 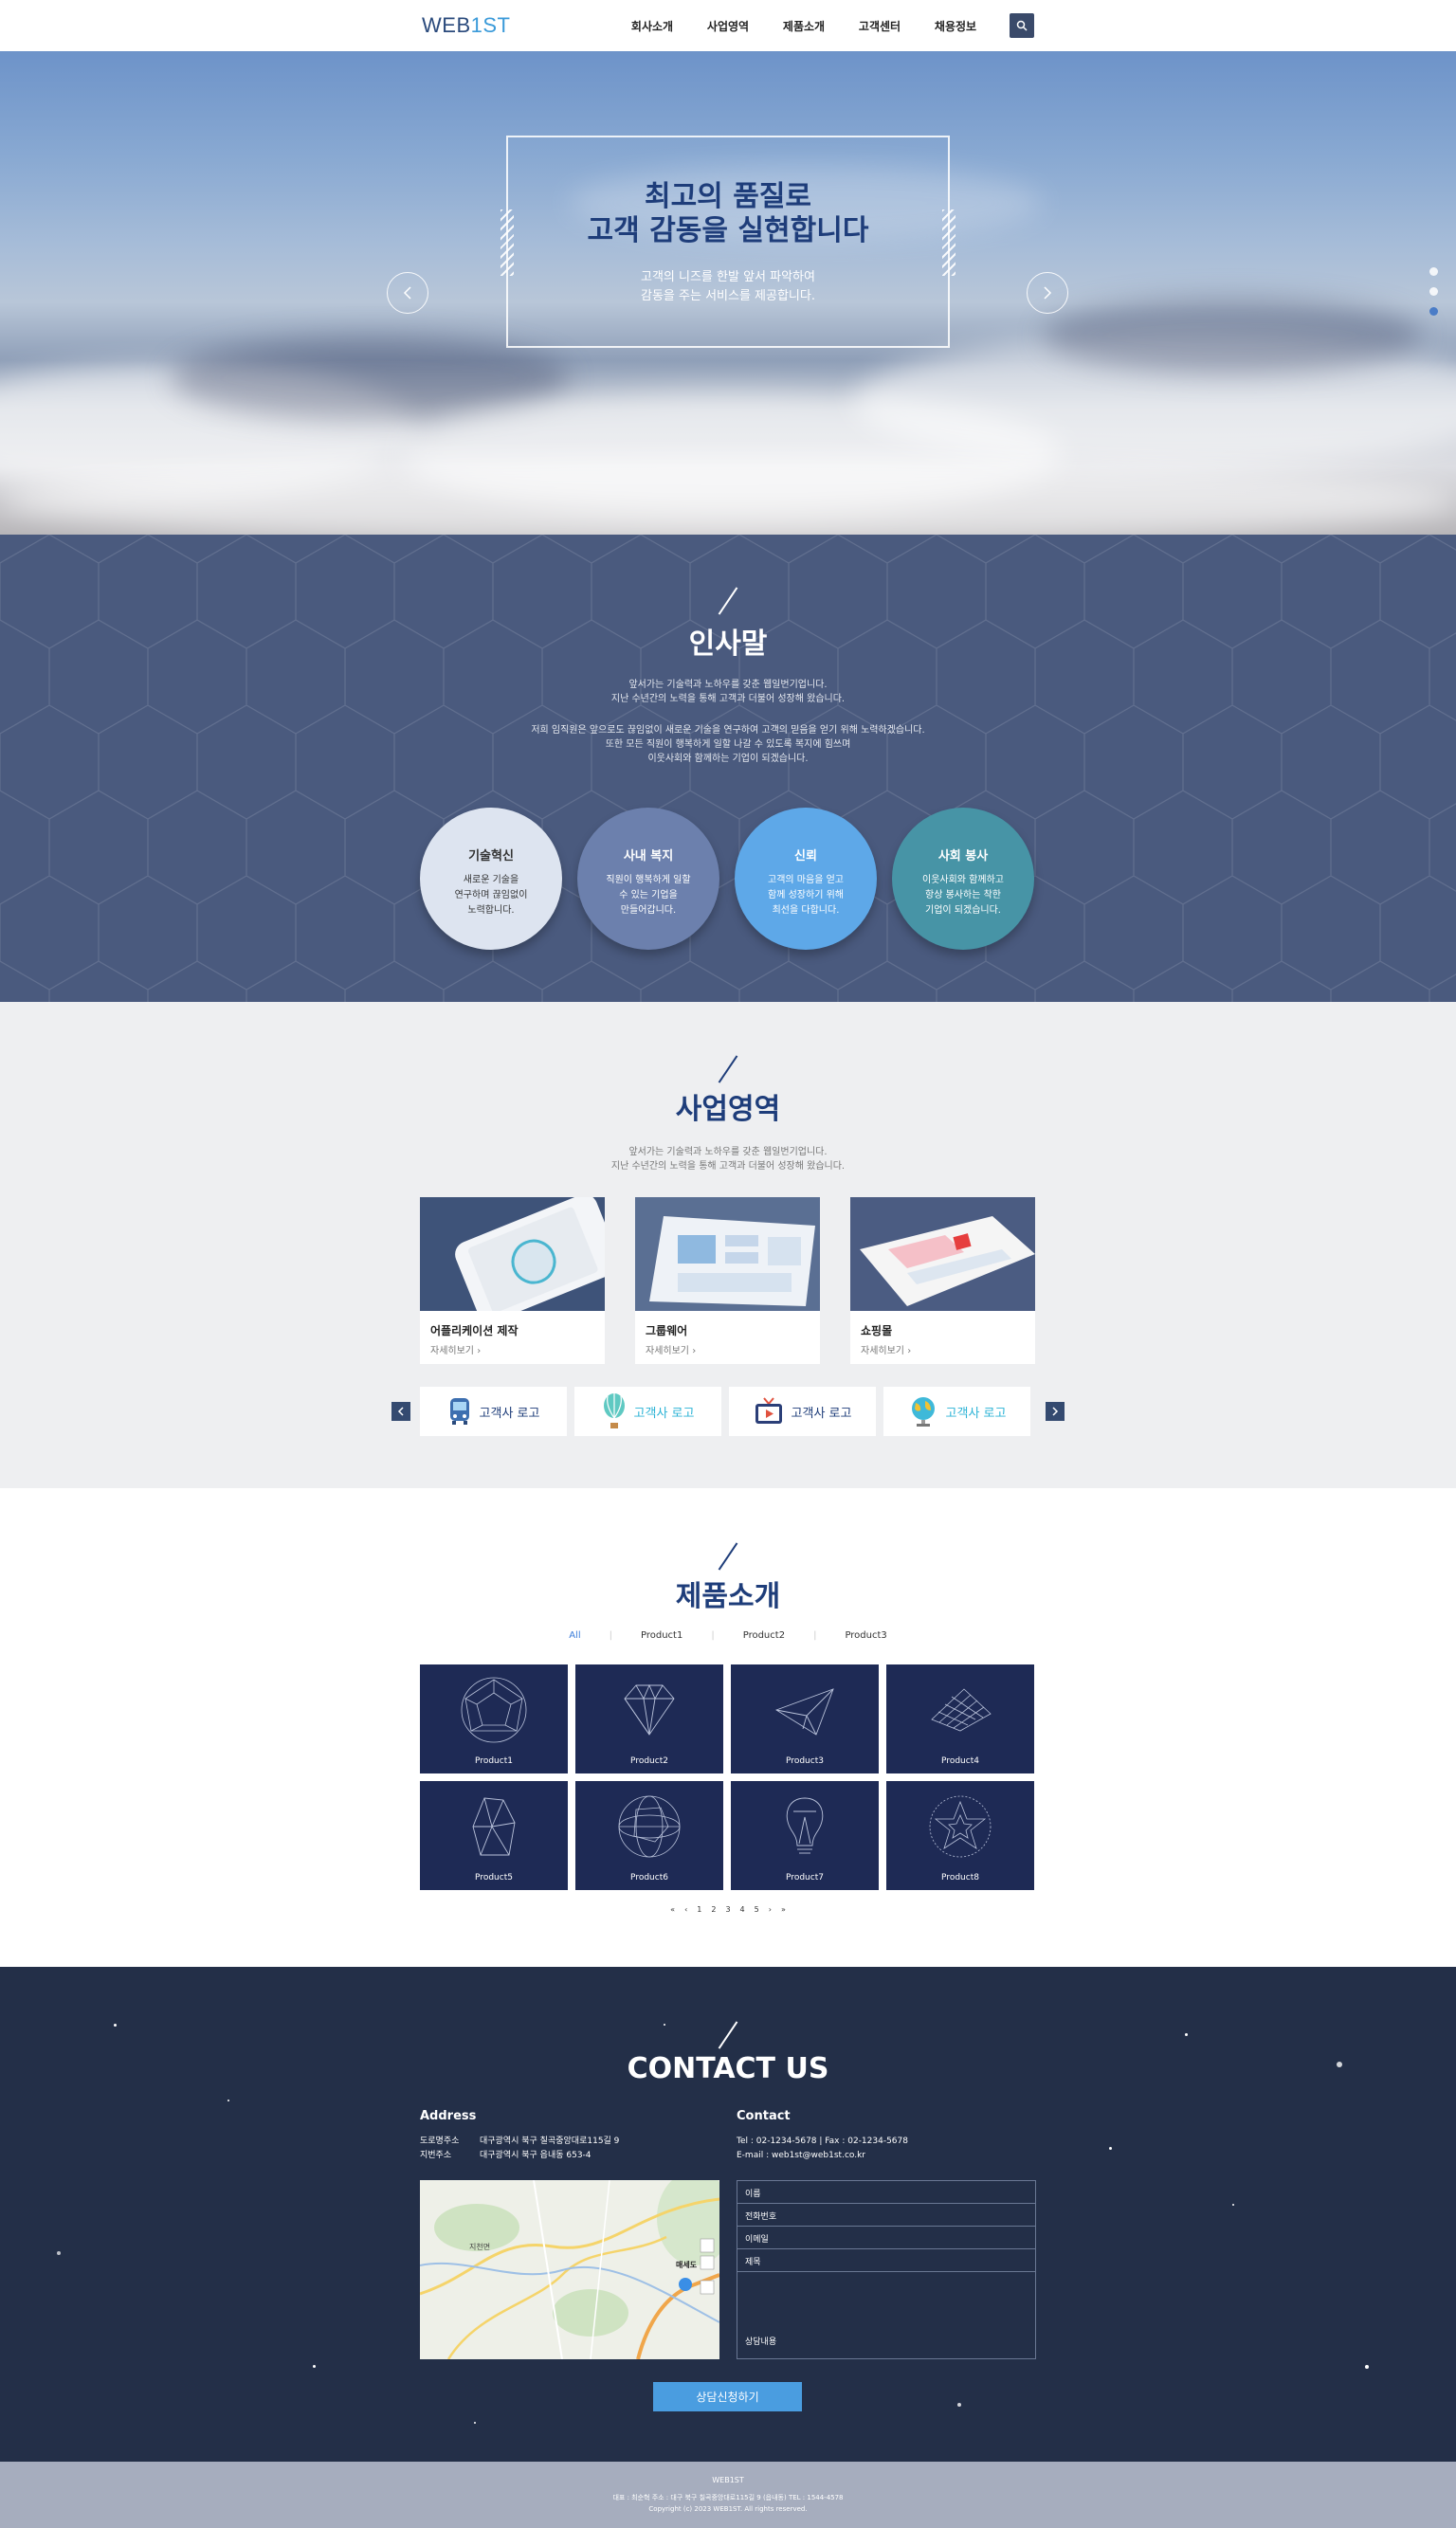 I want to click on consultation-form: 이름 전화번호 이메일 제목 상담내용, so click(x=886, y=2269).